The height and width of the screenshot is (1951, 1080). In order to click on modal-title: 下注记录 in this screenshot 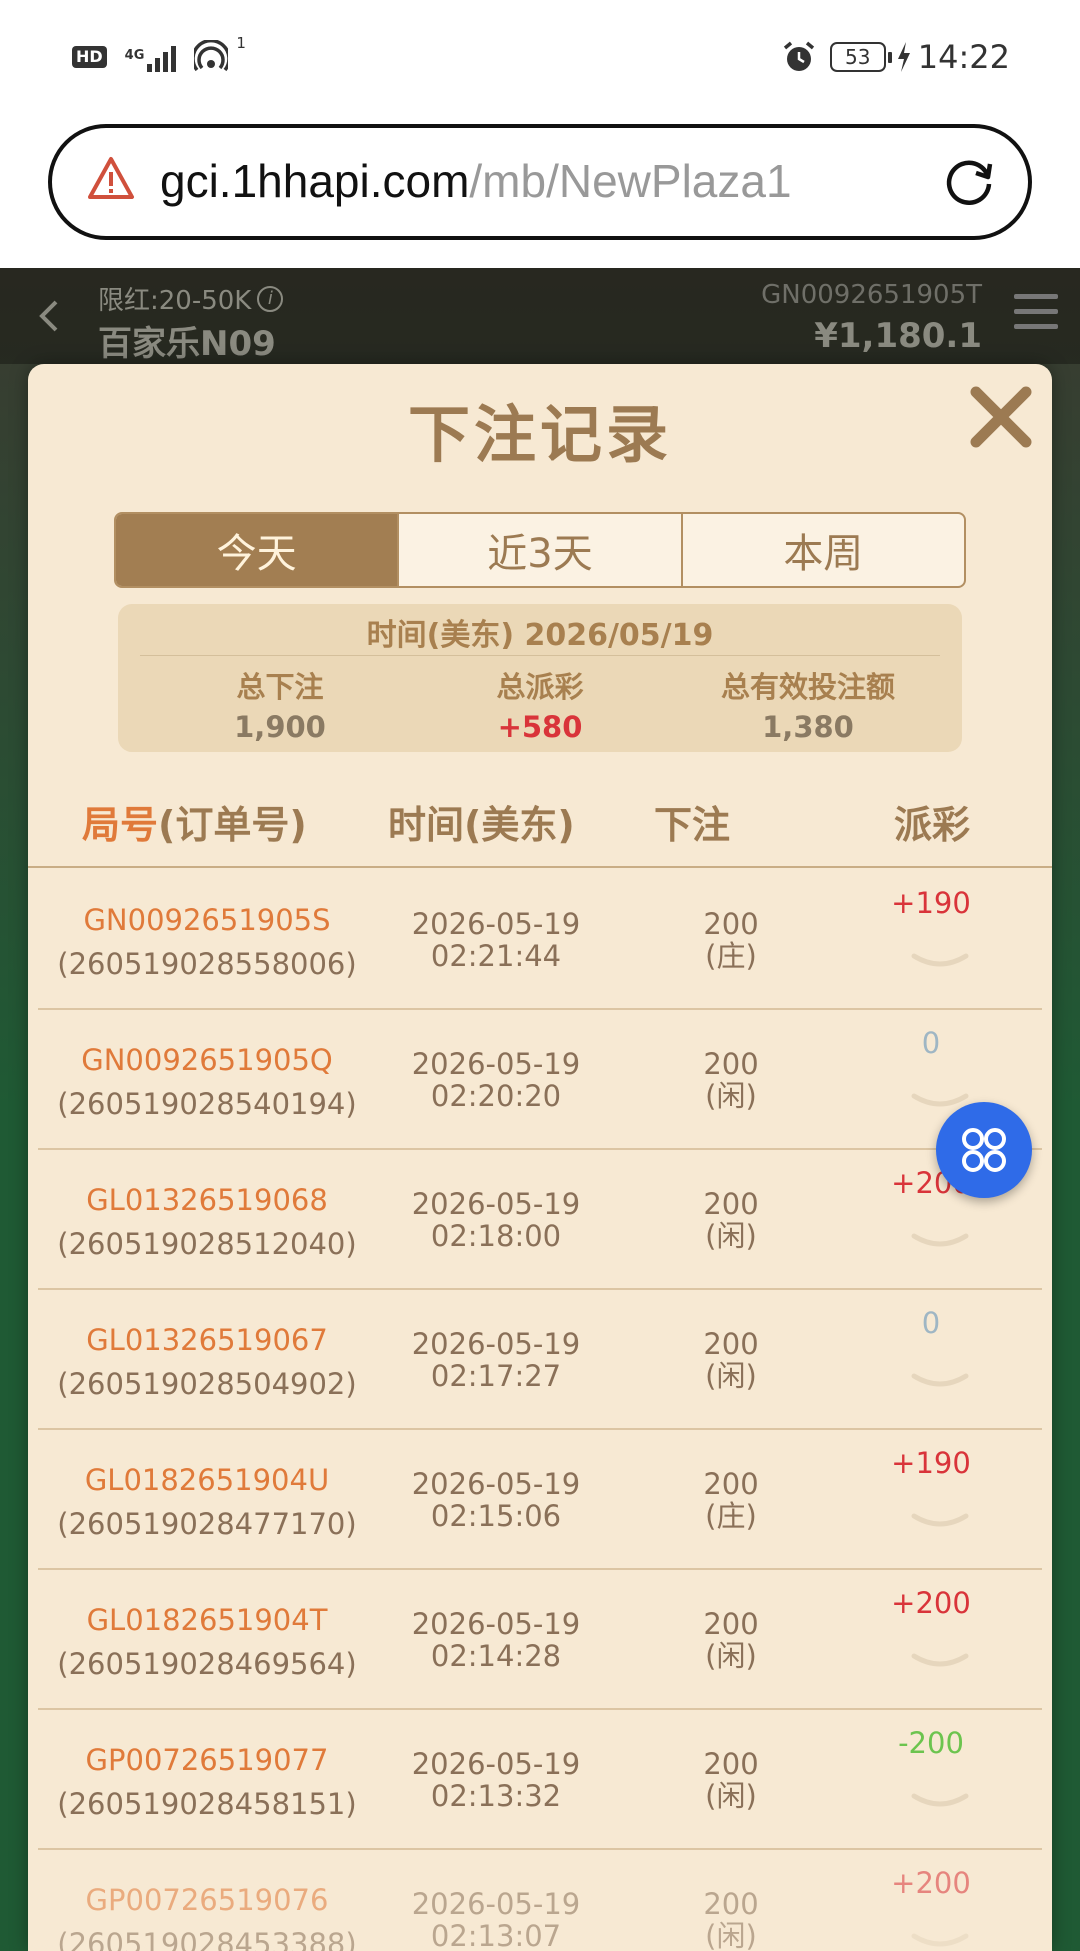, I will do `click(539, 434)`.